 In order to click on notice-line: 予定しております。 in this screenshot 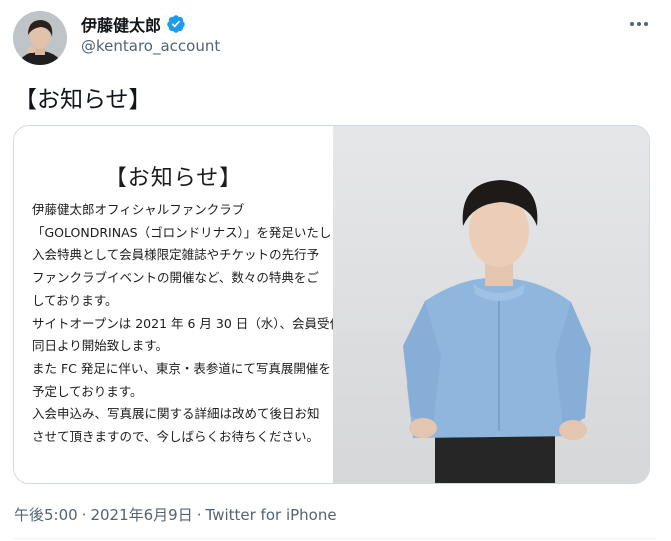, I will do `click(87, 391)`.